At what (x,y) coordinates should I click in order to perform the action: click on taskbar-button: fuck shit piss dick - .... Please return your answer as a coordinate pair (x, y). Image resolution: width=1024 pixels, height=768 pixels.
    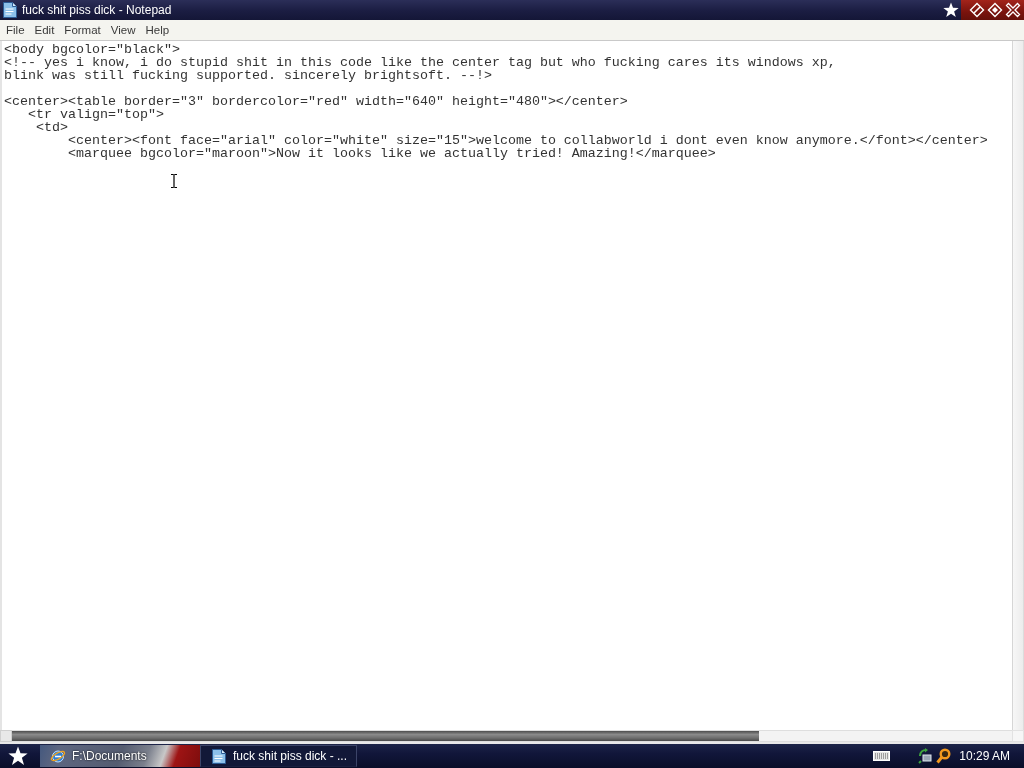
    Looking at the image, I should click on (278, 756).